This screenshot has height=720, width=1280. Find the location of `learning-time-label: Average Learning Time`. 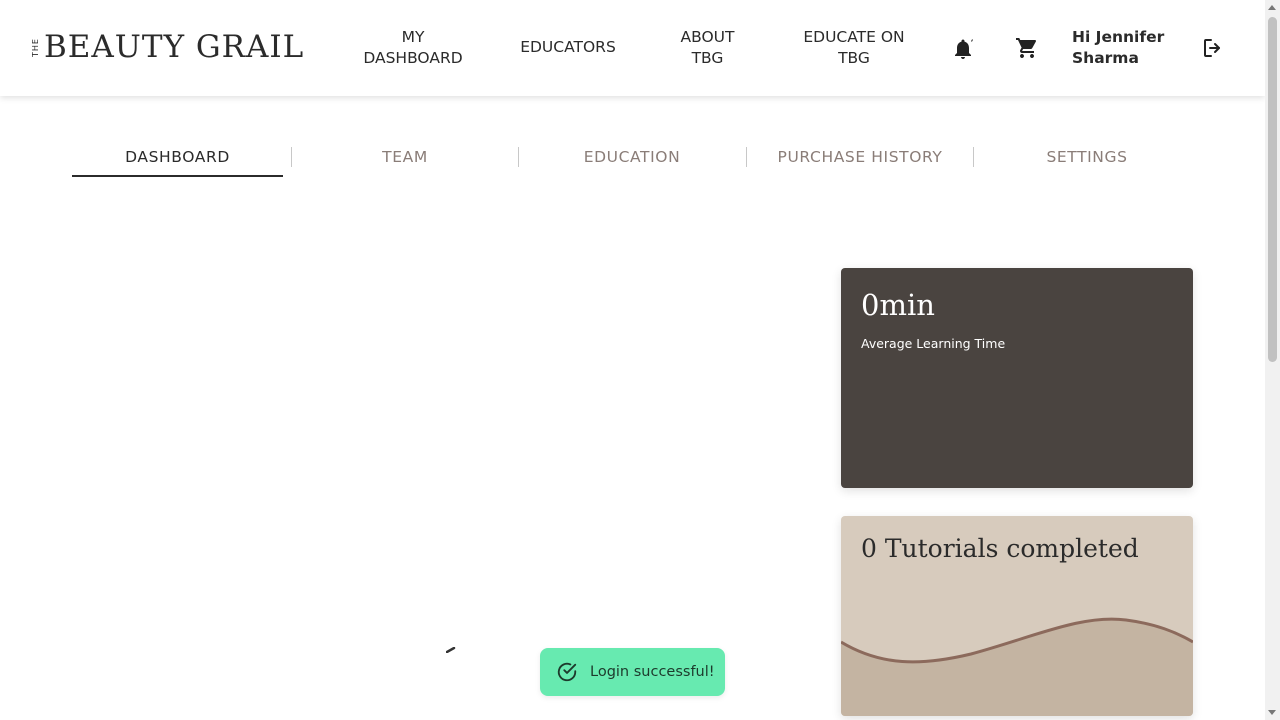

learning-time-label: Average Learning Time is located at coordinates (933, 343).